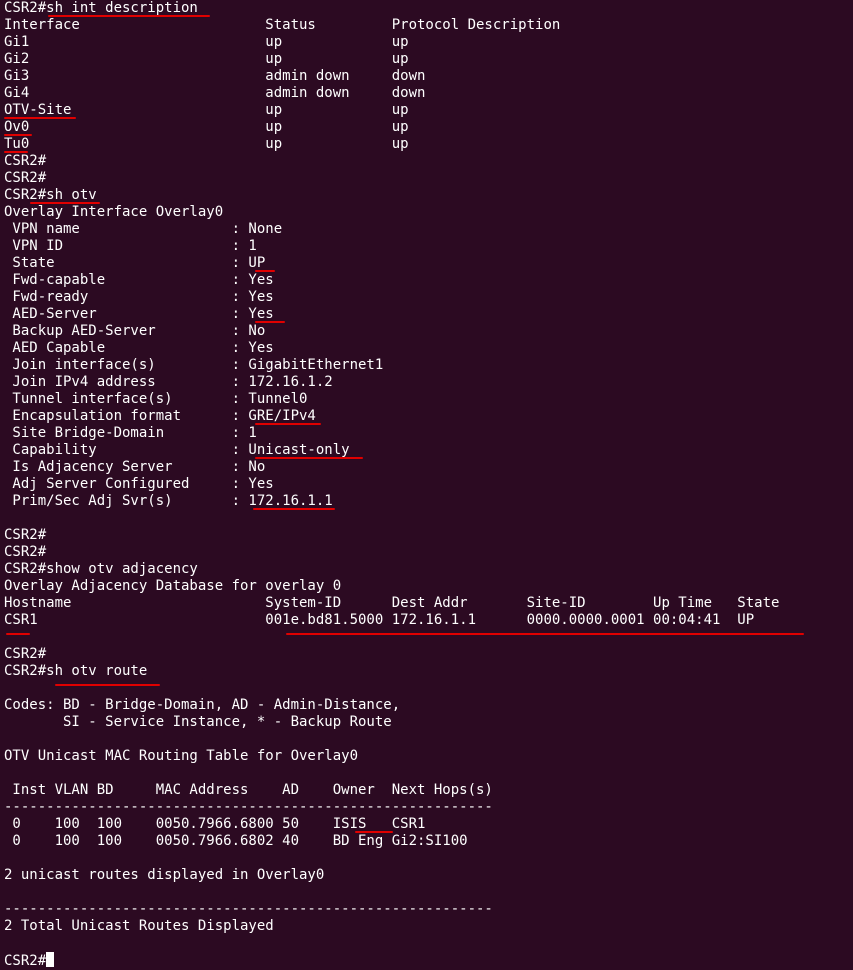 Image resolution: width=853 pixels, height=970 pixels. Describe the element at coordinates (173, 586) in the screenshot. I see `terminal-line: Overlay Adjacency Database for overlay 0` at that location.